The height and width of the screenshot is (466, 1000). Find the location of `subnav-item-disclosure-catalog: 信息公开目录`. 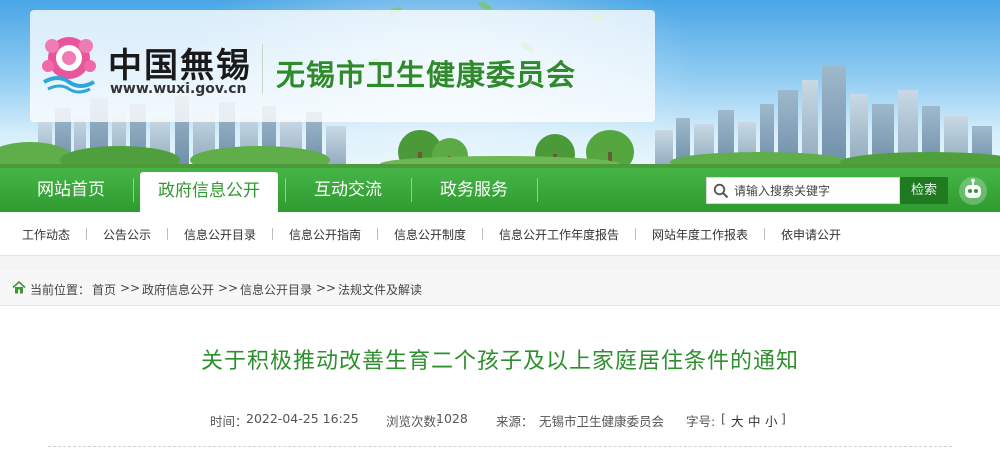

subnav-item-disclosure-catalog: 信息公开目录 is located at coordinates (220, 234).